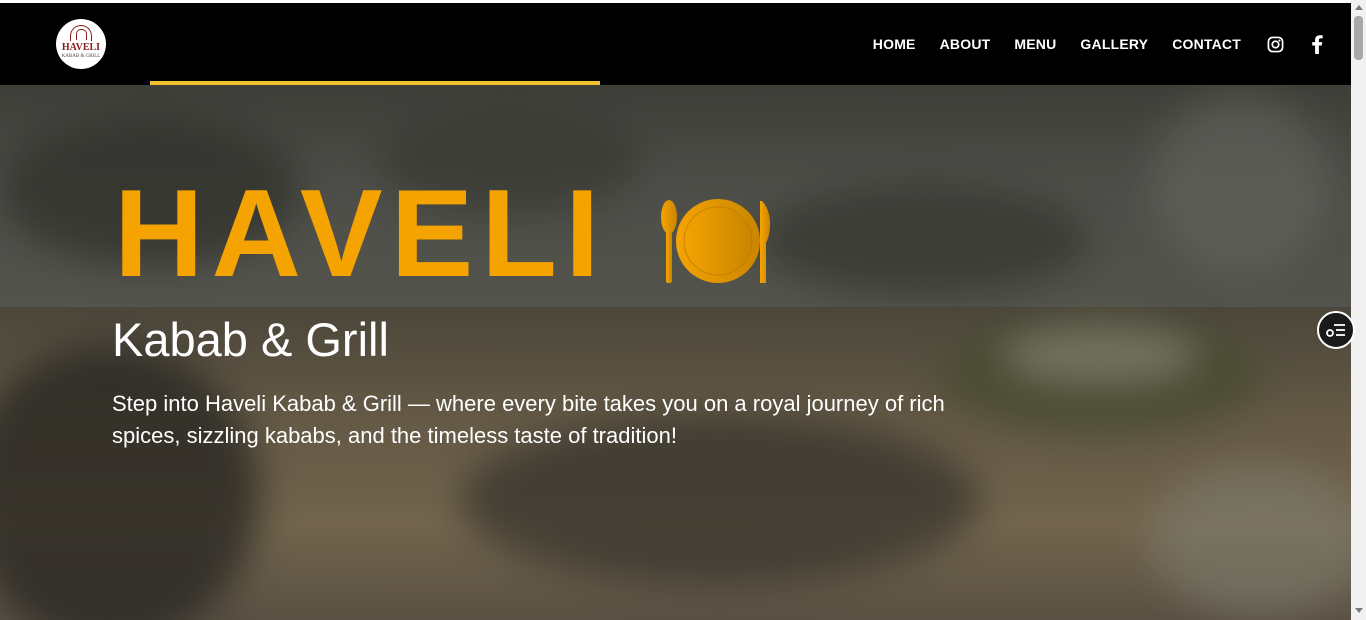  What do you see at coordinates (1035, 44) in the screenshot?
I see `nav-link-menu: MENU` at bounding box center [1035, 44].